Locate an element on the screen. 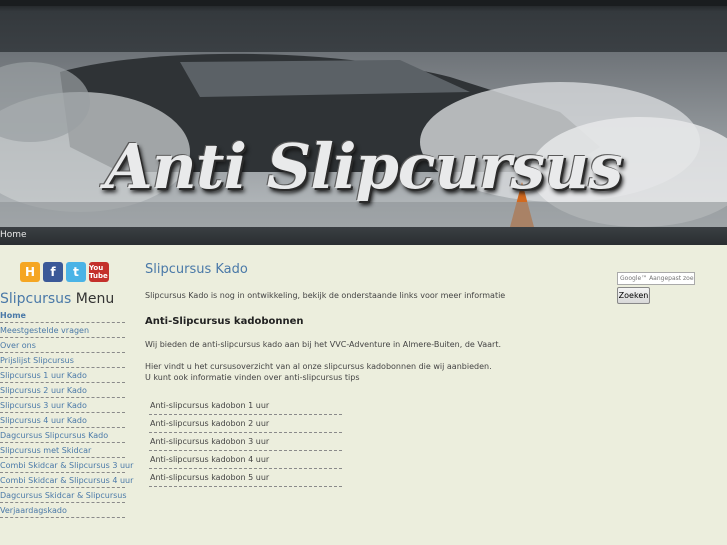 The height and width of the screenshot is (545, 727). sidebar-item-day-course: Dagcursus Slipcursus Kado is located at coordinates (62, 435).